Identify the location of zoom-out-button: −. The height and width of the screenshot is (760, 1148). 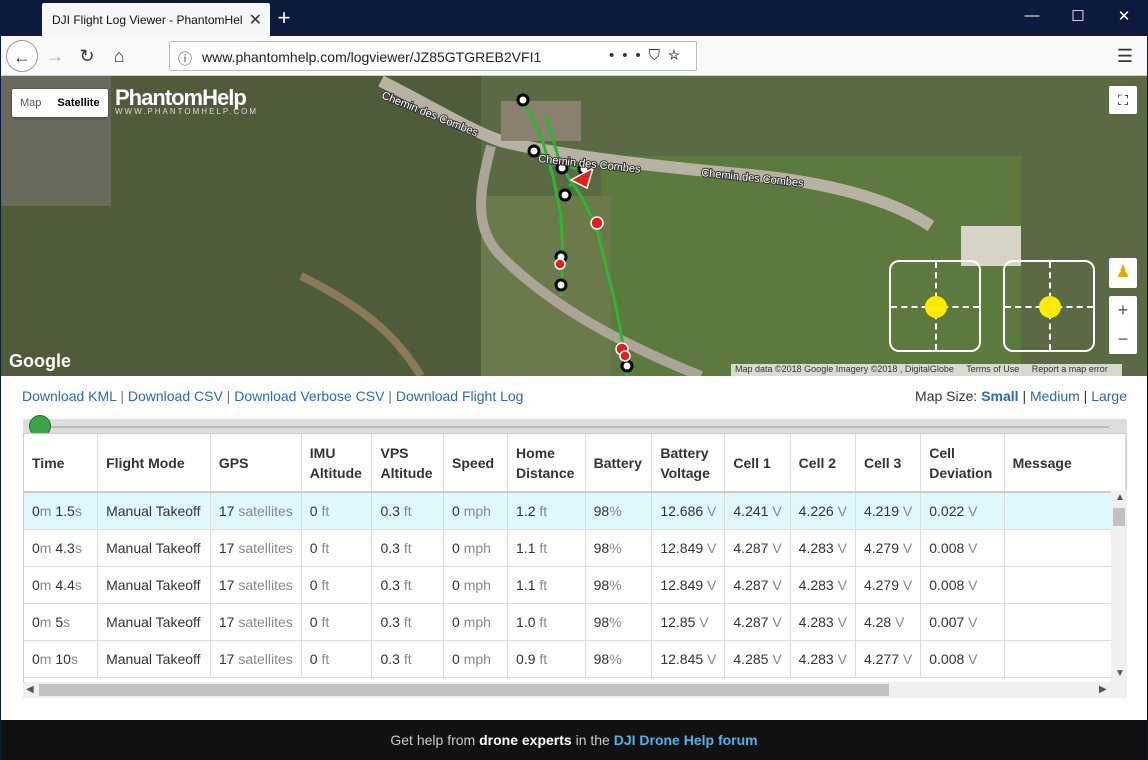
(1123, 339).